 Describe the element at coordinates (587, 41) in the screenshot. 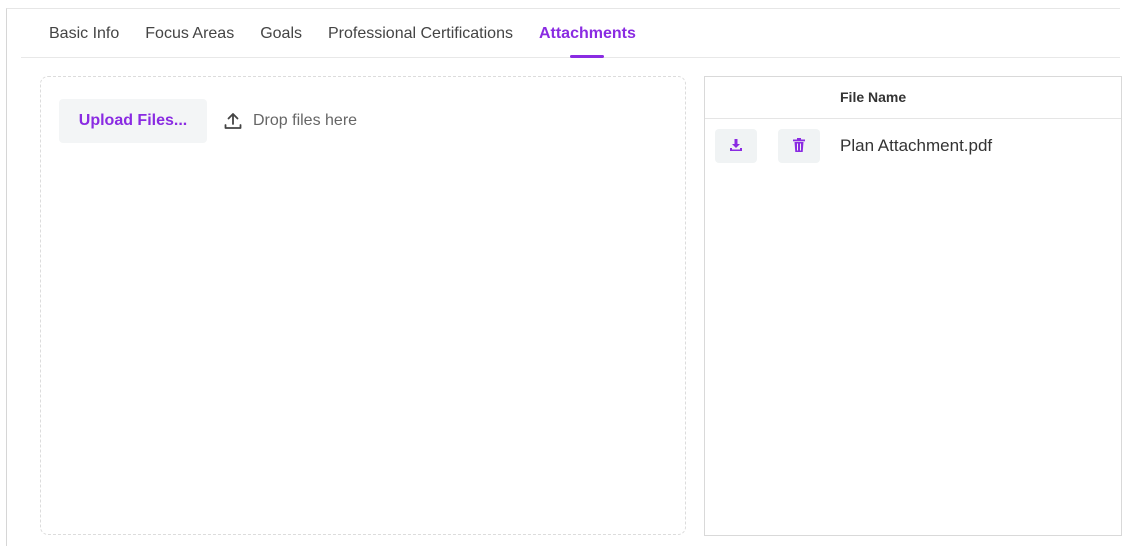

I see `tab-attachments: Attachments` at that location.